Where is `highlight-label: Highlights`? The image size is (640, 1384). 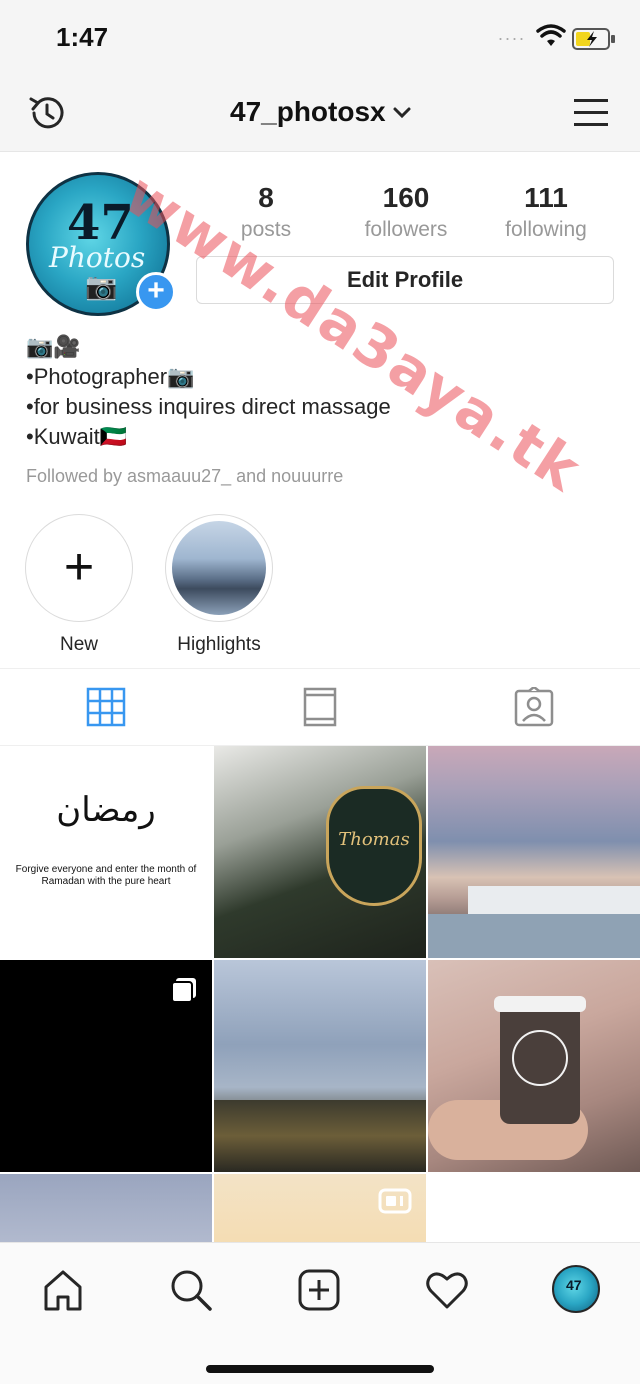
highlight-label: Highlights is located at coordinates (219, 644).